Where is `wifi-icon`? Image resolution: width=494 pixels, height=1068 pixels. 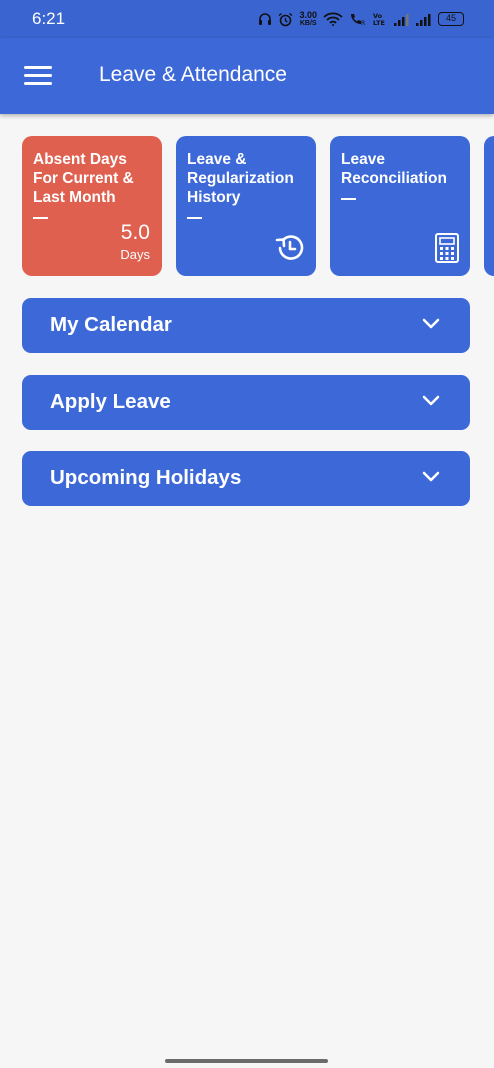 wifi-icon is located at coordinates (333, 19).